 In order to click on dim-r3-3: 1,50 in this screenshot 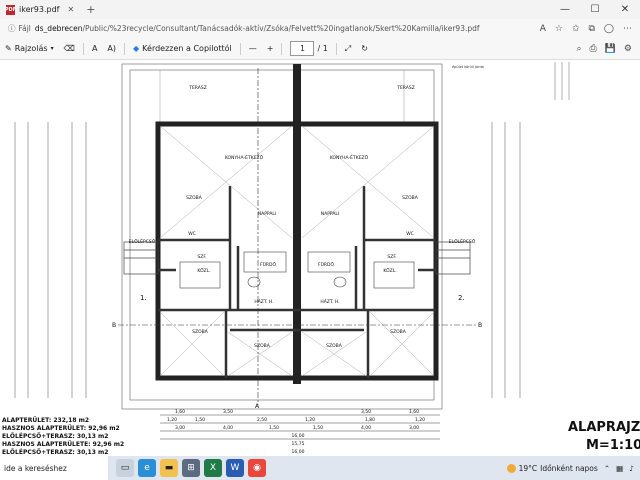, I will do `click(318, 428)`.